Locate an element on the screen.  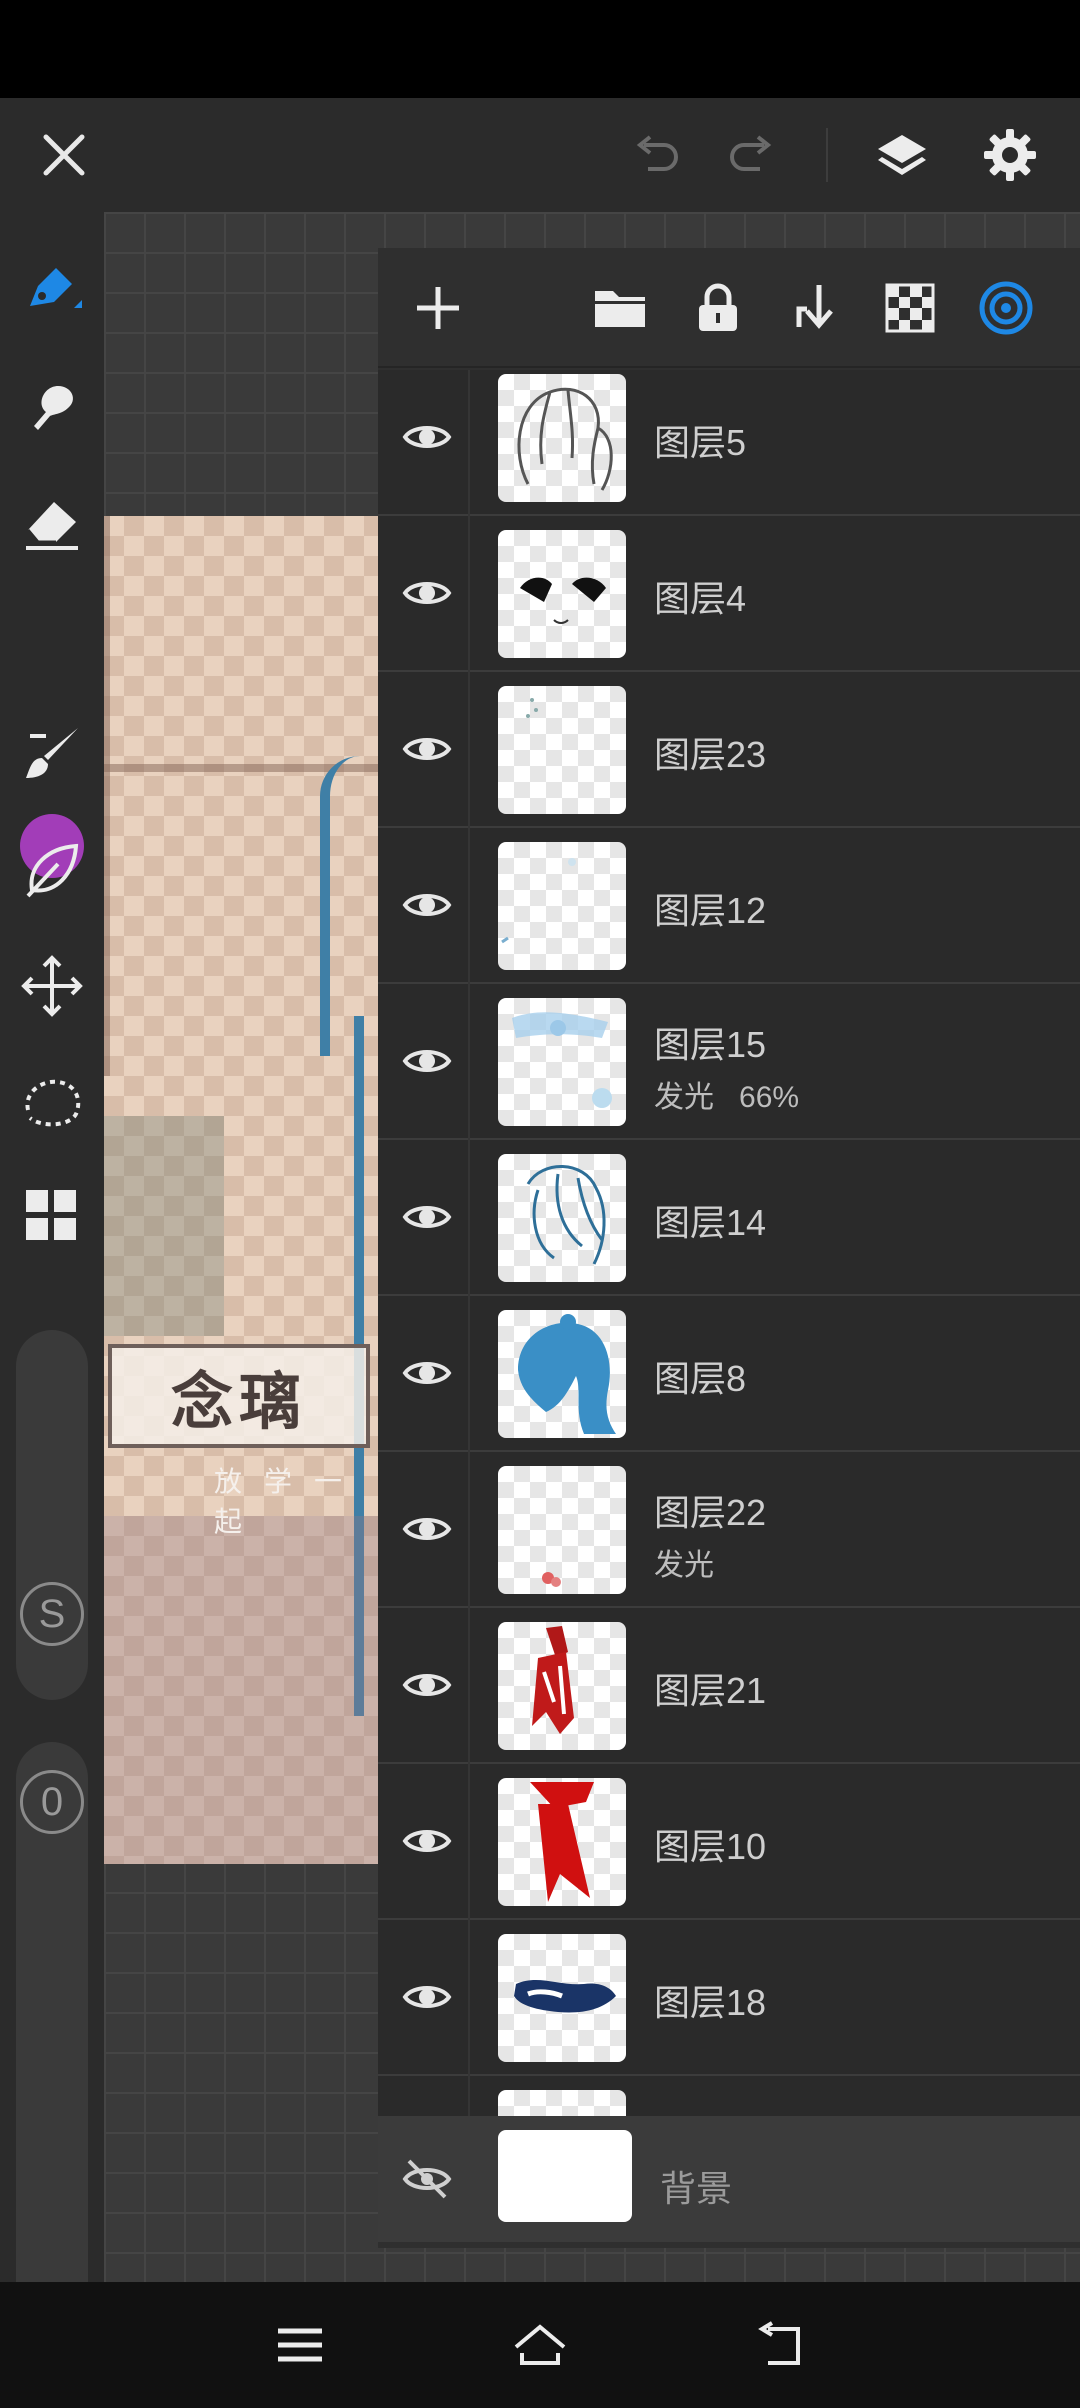
left-toolbar: S 0 is located at coordinates (52, 1281).